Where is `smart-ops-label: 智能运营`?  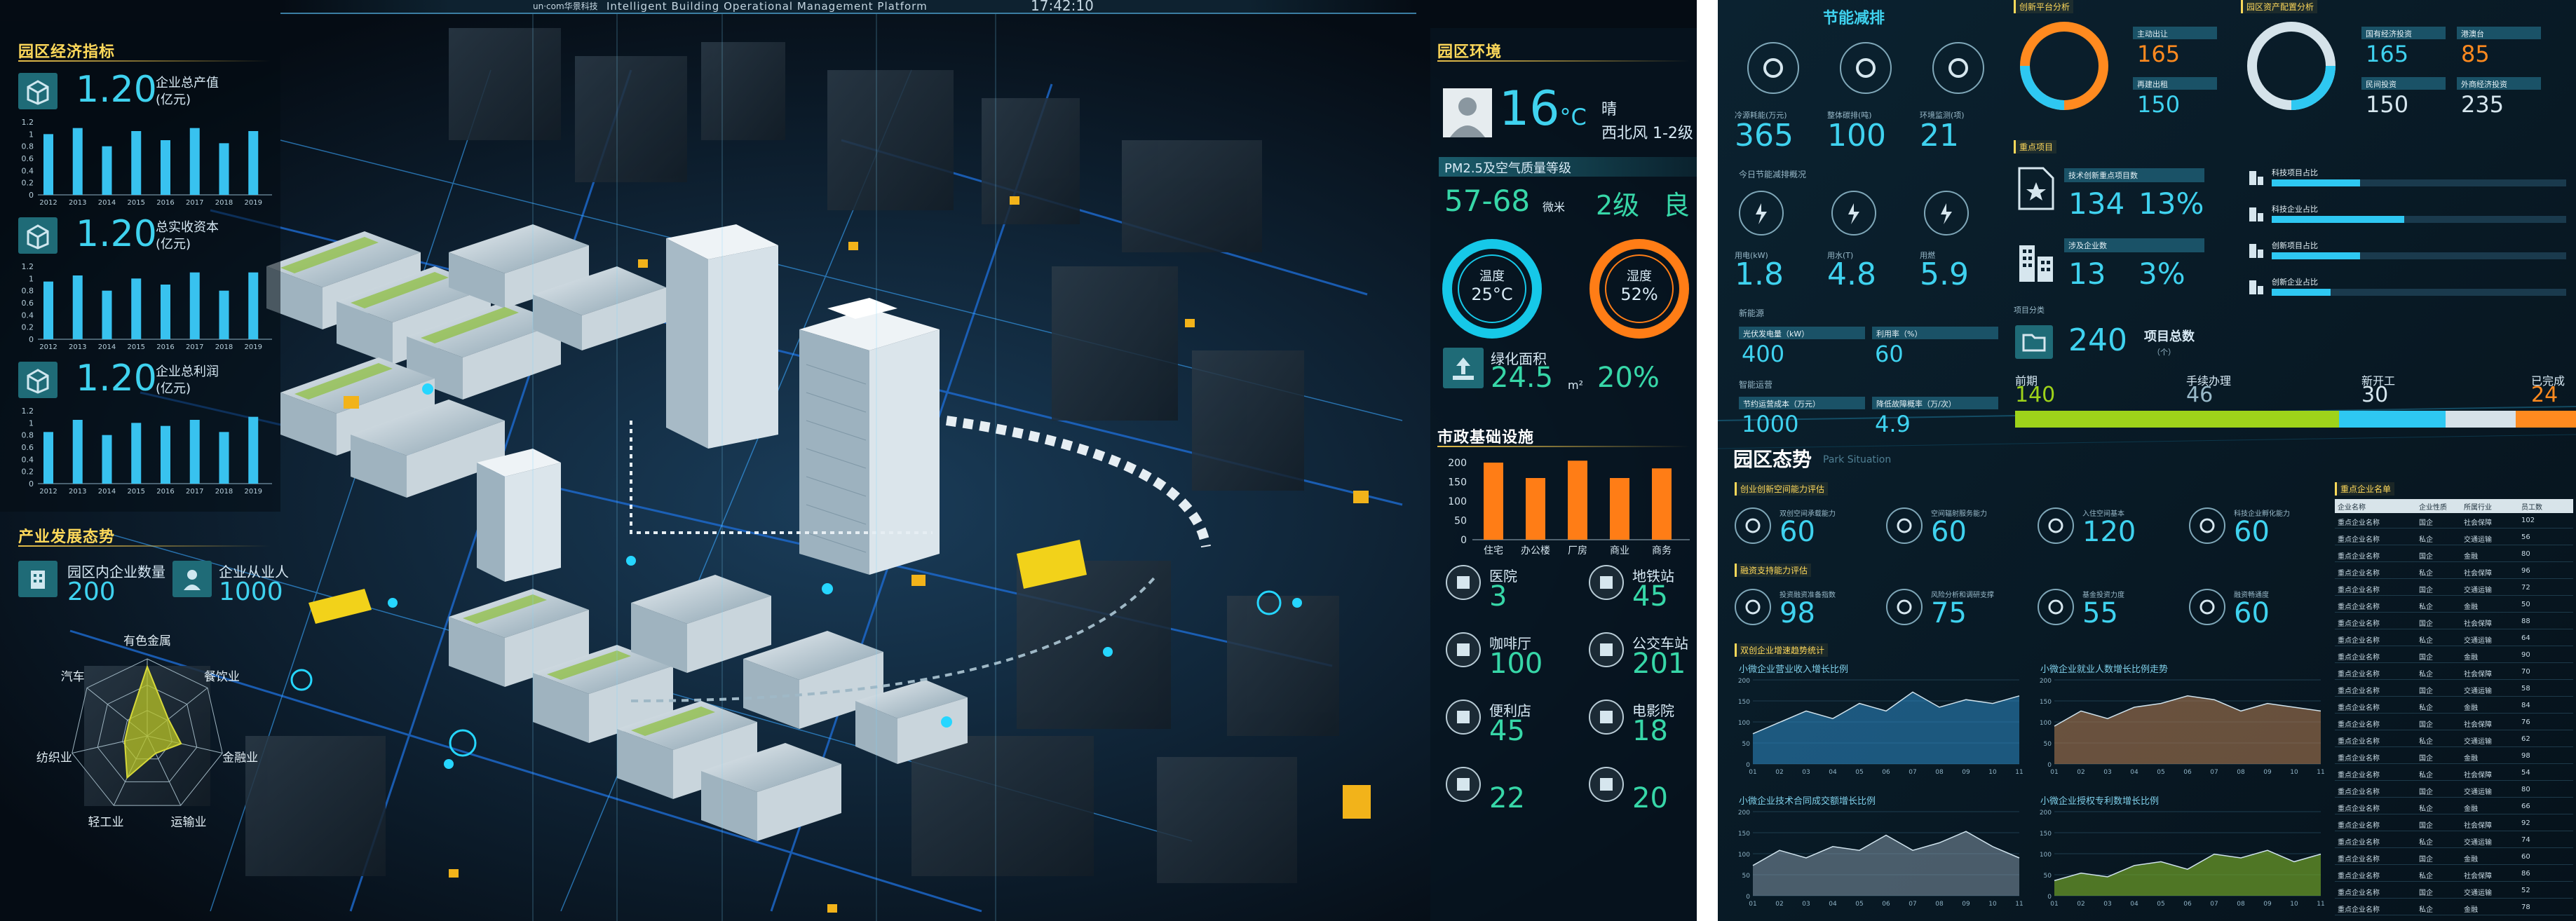
smart-ops-label: 智能运营 is located at coordinates (1756, 385).